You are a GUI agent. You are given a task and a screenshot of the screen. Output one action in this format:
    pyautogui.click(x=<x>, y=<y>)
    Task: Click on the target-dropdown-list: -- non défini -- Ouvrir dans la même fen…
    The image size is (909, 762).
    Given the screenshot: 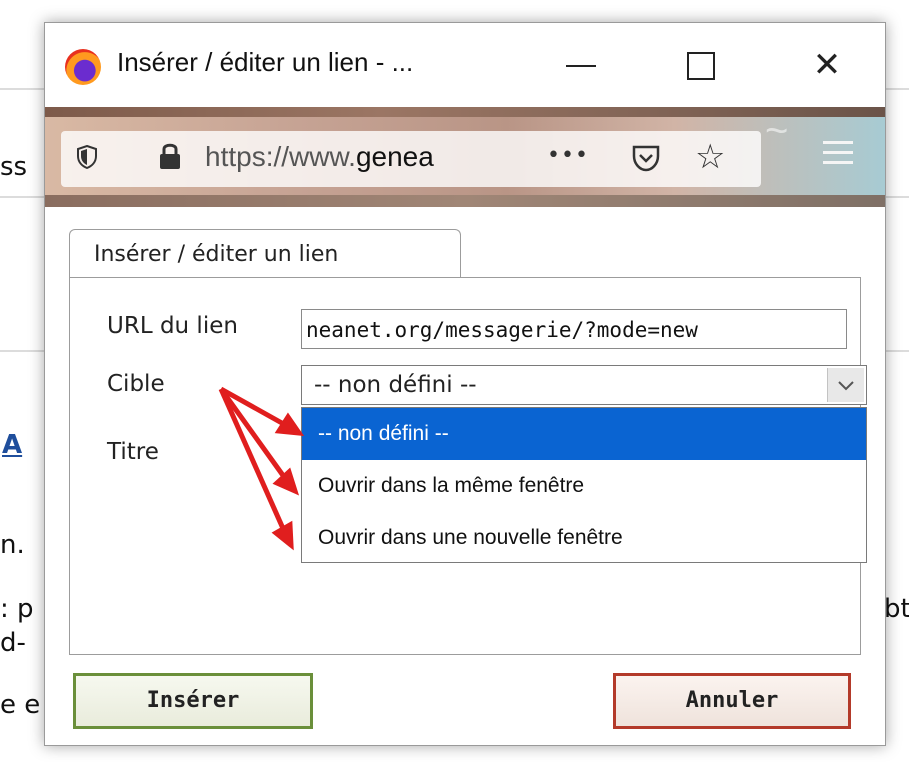 What is the action you would take?
    pyautogui.click(x=584, y=485)
    